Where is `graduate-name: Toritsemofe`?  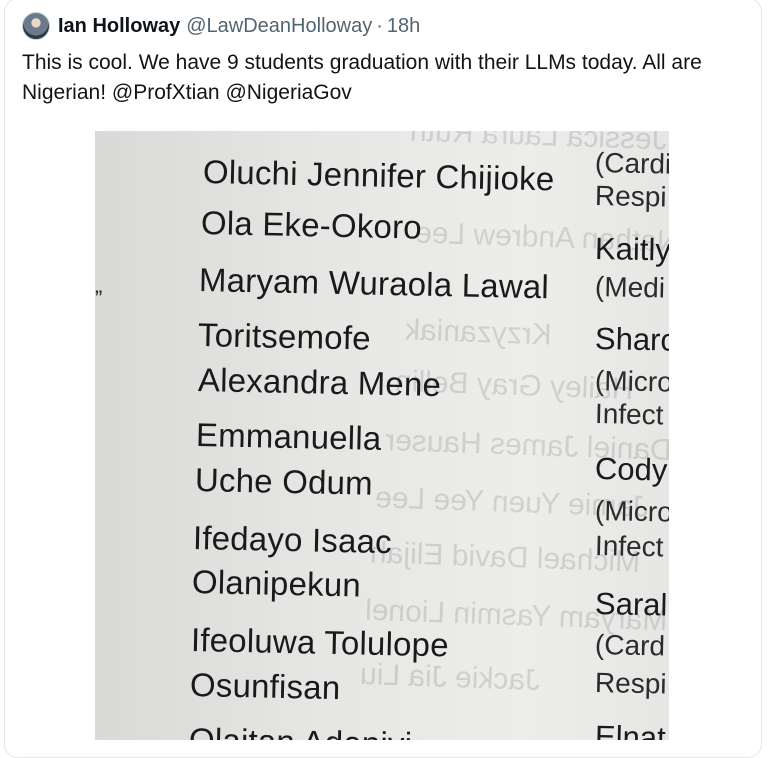
graduate-name: Toritsemofe is located at coordinates (284, 336).